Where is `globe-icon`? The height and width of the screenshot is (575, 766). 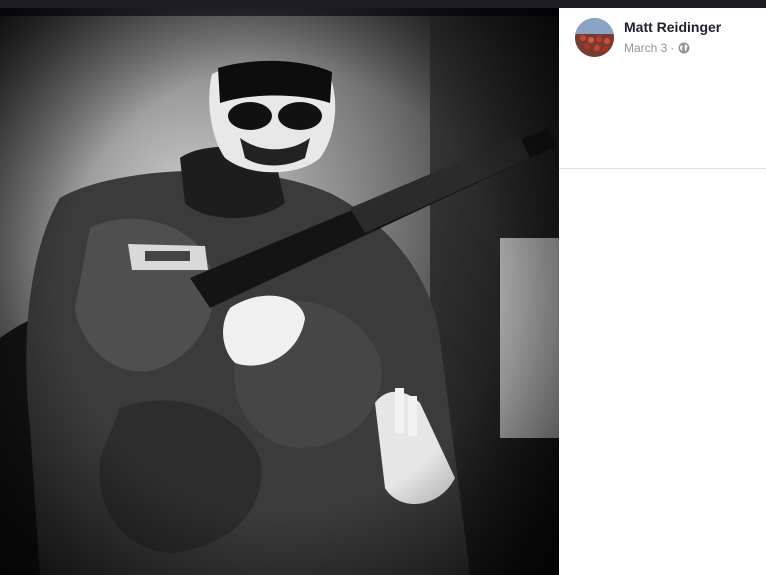
globe-icon is located at coordinates (684, 48).